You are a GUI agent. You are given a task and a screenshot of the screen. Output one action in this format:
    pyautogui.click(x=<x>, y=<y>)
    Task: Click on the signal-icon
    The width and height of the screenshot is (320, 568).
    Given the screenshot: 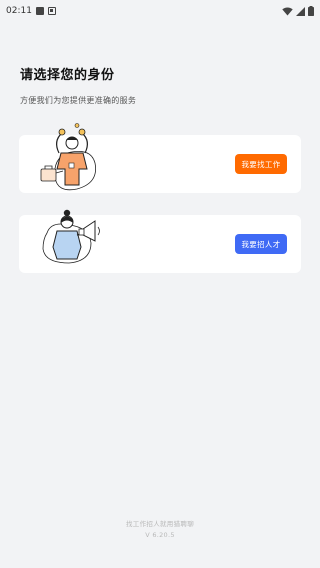 What is the action you would take?
    pyautogui.click(x=300, y=11)
    